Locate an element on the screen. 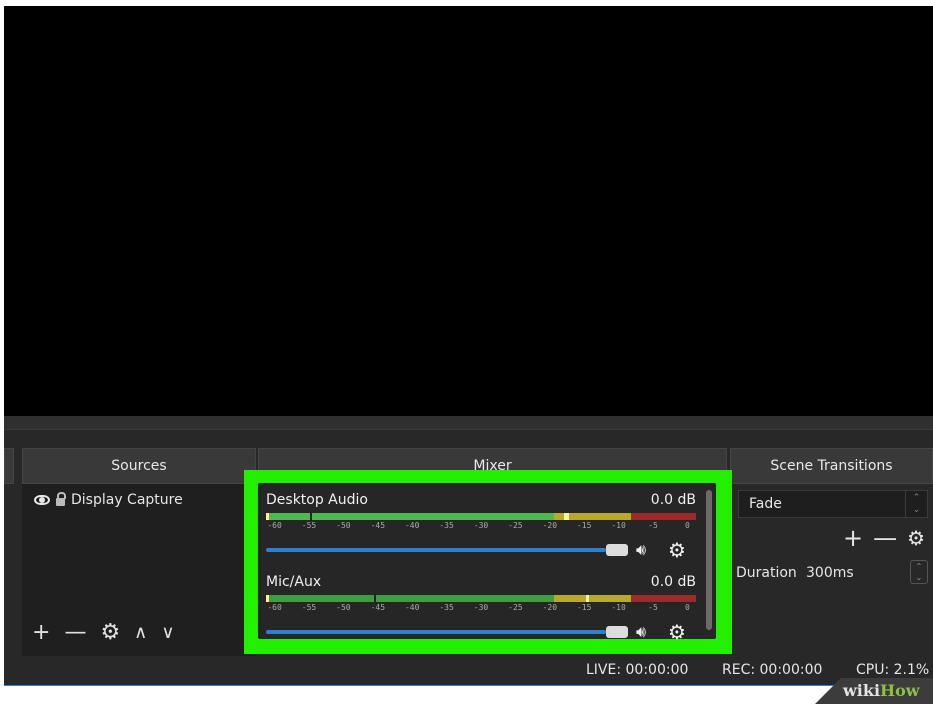 The width and height of the screenshot is (933, 704). transition-select: Fade ⌃ ⌄ is located at coordinates (833, 504).